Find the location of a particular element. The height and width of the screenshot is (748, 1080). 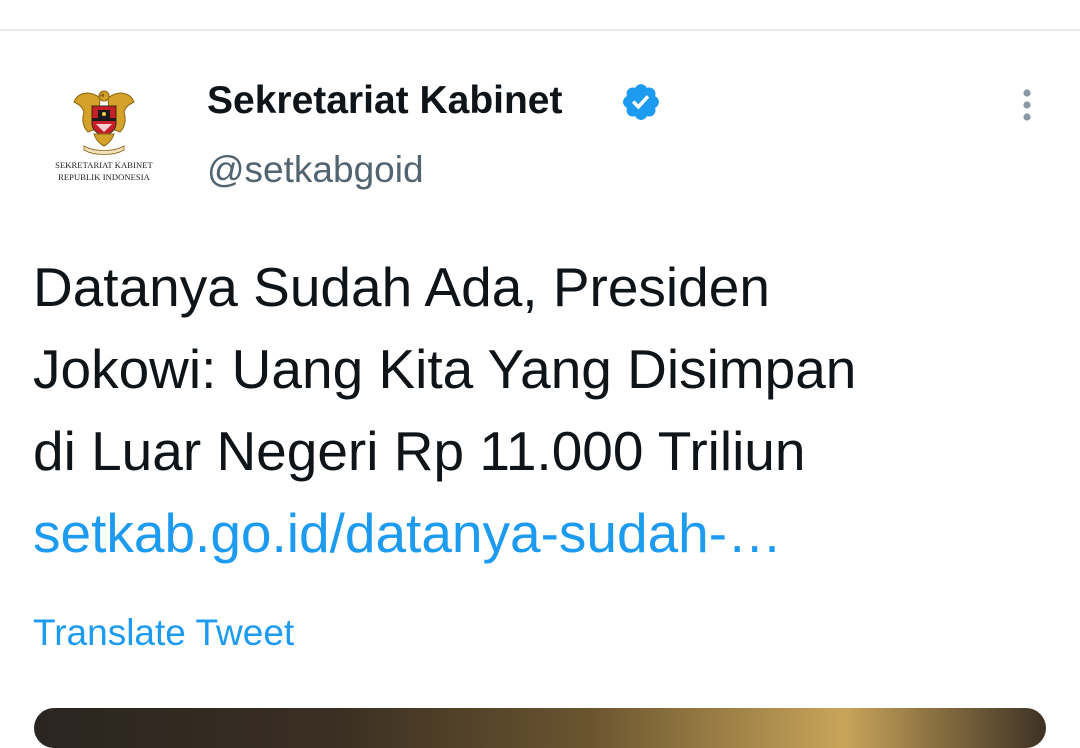

garuda-emblem-icon is located at coordinates (104, 122).